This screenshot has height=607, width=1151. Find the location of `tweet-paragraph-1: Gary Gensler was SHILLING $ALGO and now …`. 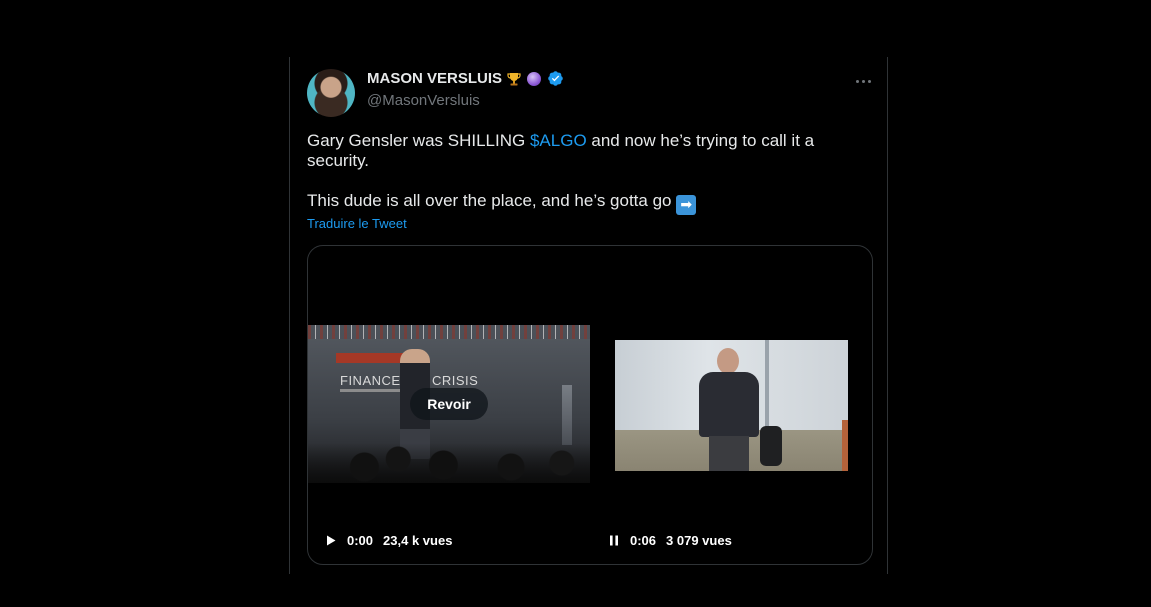

tweet-paragraph-1: Gary Gensler was SHILLING $ALGO and now … is located at coordinates (577, 151).